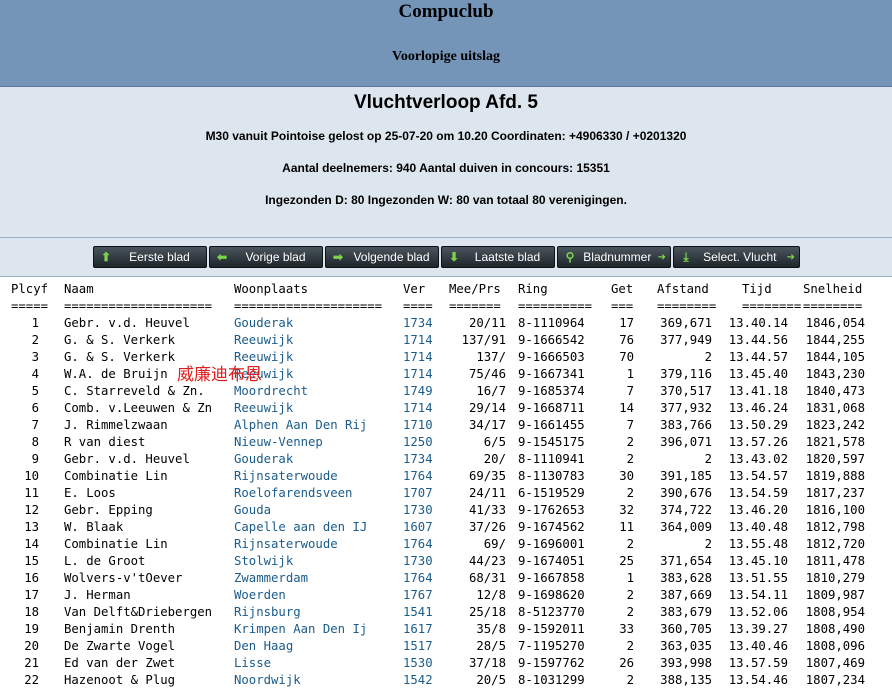  What do you see at coordinates (551, 680) in the screenshot?
I see `cell-ring: 8-1031299` at bounding box center [551, 680].